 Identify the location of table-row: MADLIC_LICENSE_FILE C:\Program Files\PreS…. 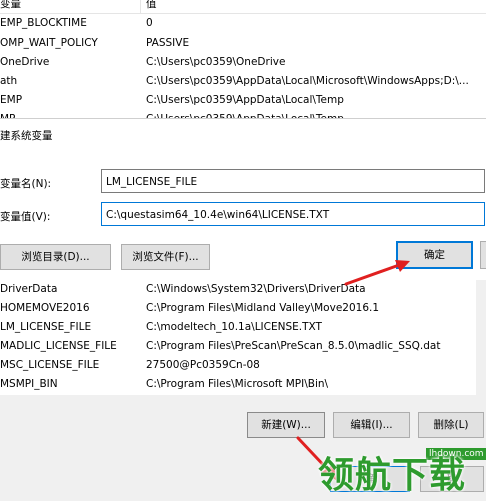
(243, 346).